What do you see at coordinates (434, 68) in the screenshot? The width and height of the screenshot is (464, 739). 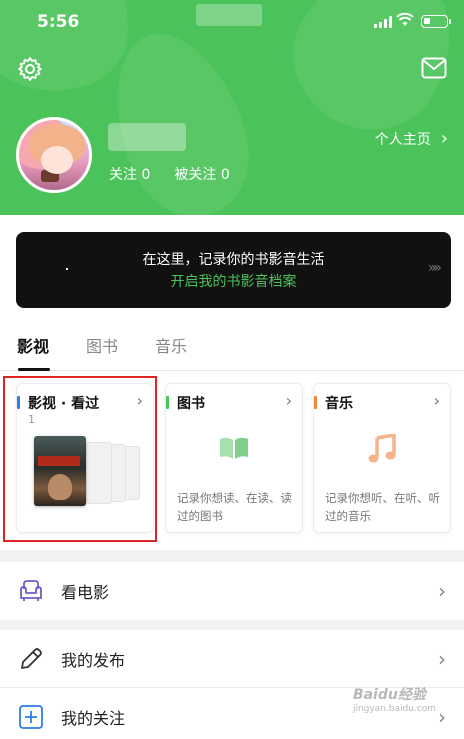 I see `mail-icon` at bounding box center [434, 68].